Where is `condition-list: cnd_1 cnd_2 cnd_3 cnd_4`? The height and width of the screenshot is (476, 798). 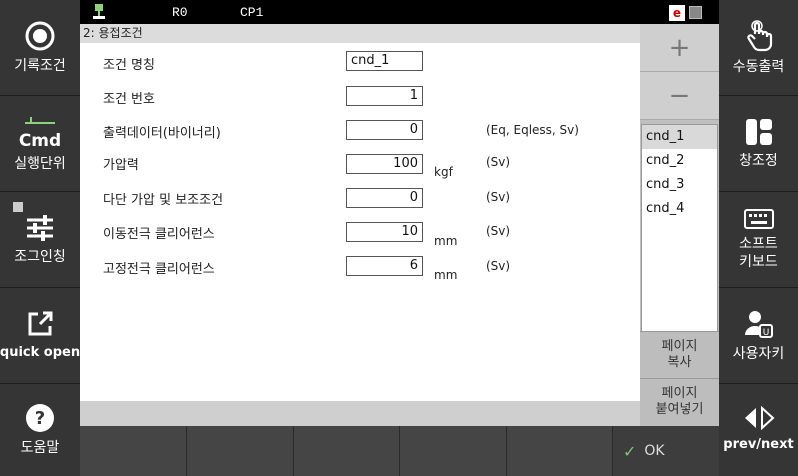 condition-list: cnd_1 cnd_2 cnd_3 cnd_4 is located at coordinates (679, 237).